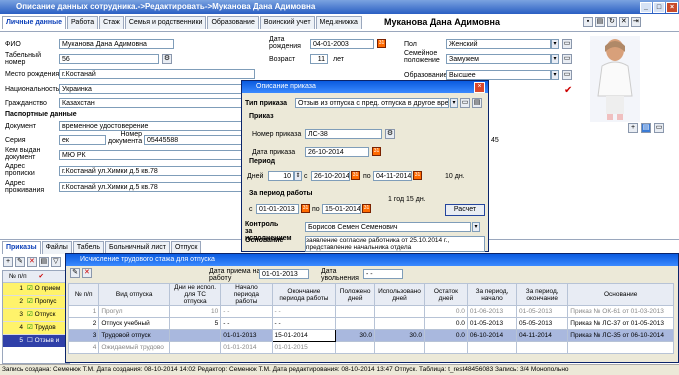 This screenshot has height=375, width=679. I want to click on list-item: 2 ☑ Пропус, so click(36, 302).